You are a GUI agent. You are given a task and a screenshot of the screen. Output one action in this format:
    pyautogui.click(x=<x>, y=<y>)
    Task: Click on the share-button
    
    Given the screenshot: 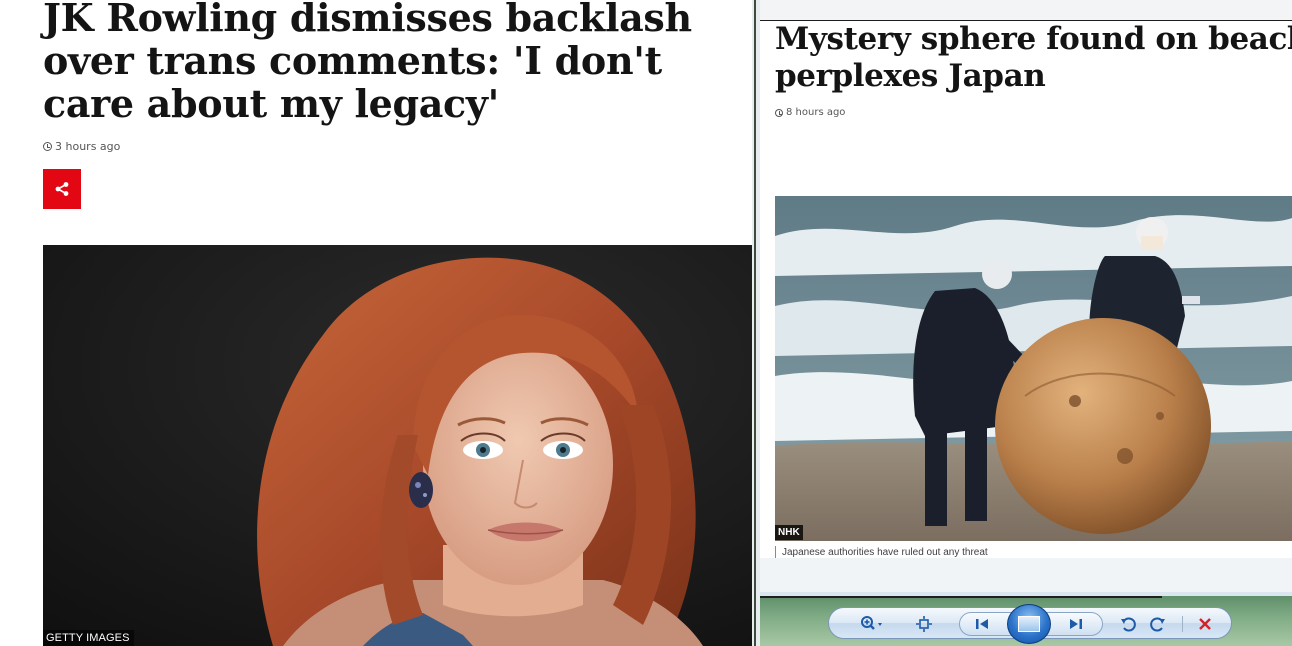 What is the action you would take?
    pyautogui.click(x=62, y=189)
    